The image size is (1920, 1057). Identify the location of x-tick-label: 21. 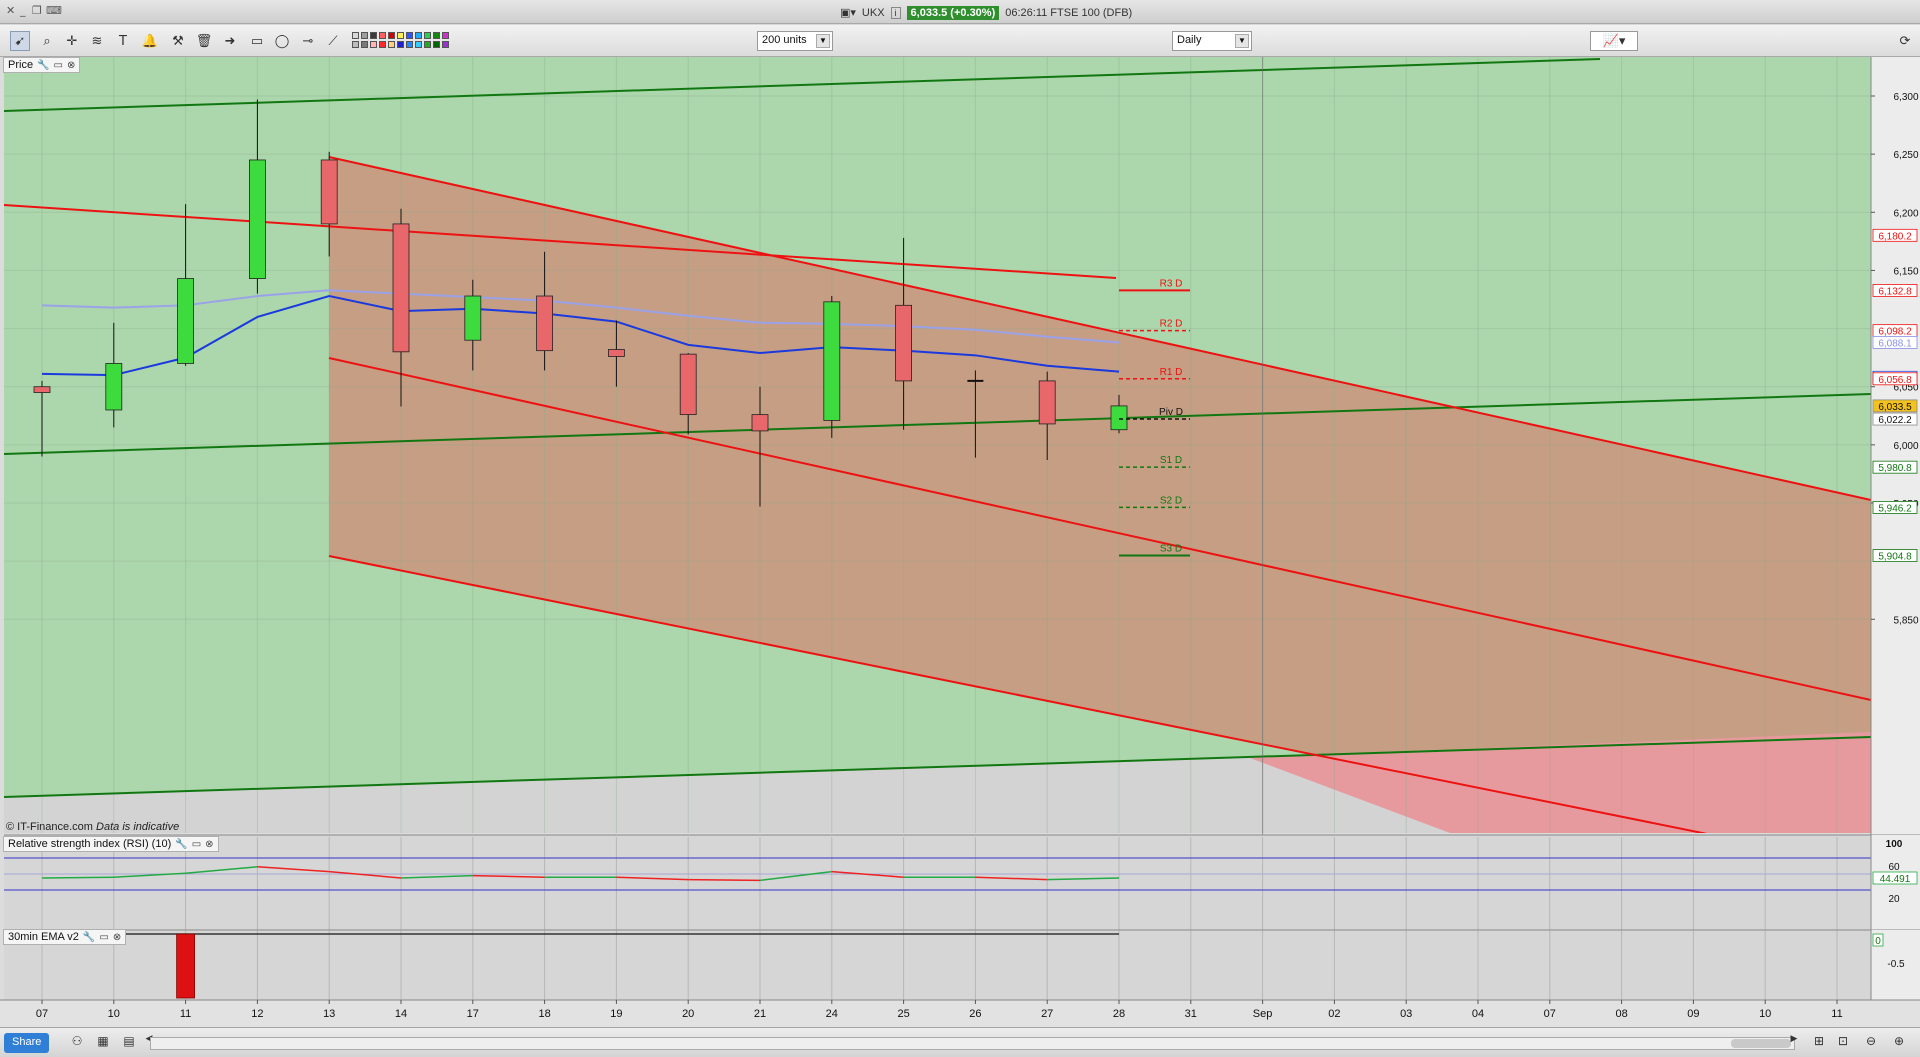
(760, 1014).